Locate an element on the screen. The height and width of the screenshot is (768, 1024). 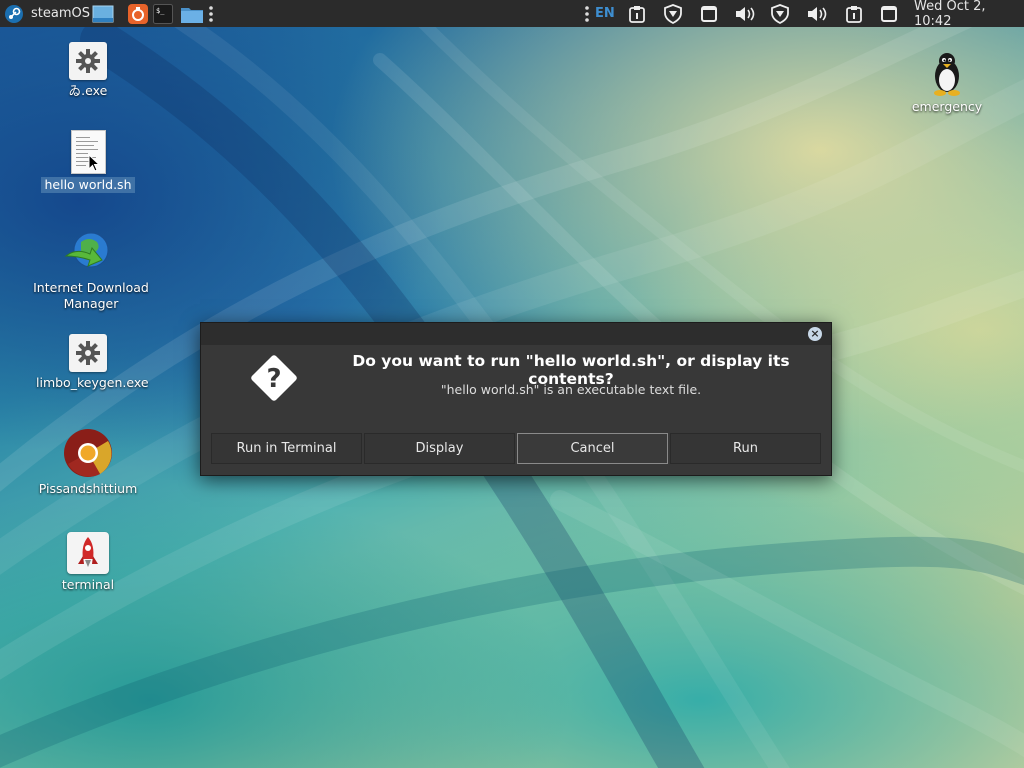
run-button: Run is located at coordinates (745, 448).